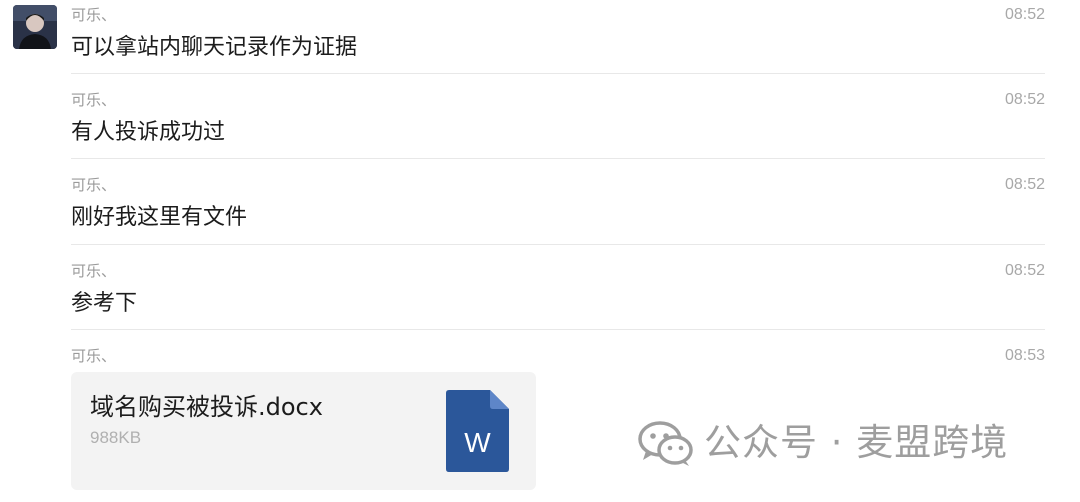  I want to click on message-item: 可乐、 08:53, so click(558, 357).